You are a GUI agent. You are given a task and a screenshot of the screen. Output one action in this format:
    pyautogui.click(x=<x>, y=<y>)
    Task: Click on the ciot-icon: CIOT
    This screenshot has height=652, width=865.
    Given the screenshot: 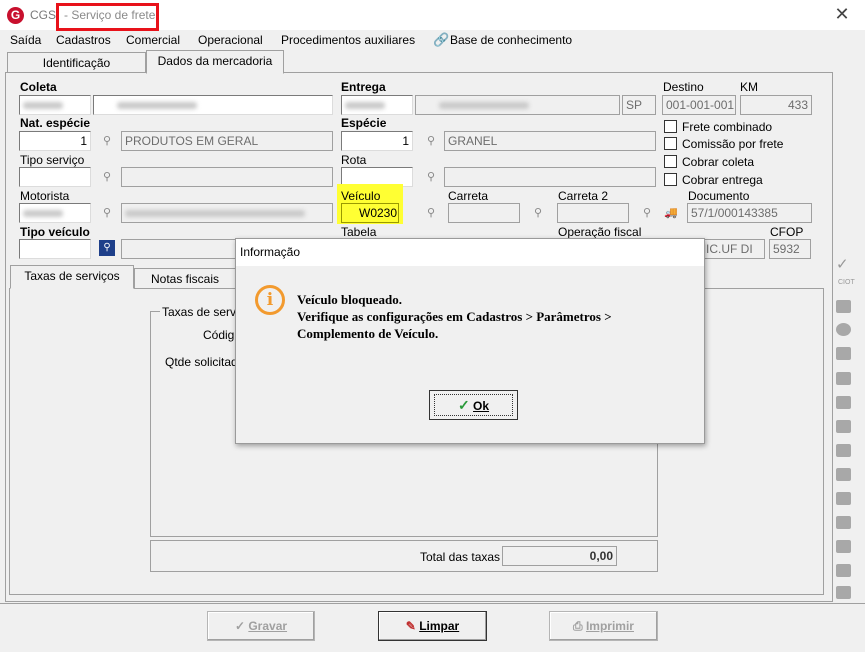 What is the action you would take?
    pyautogui.click(x=846, y=282)
    